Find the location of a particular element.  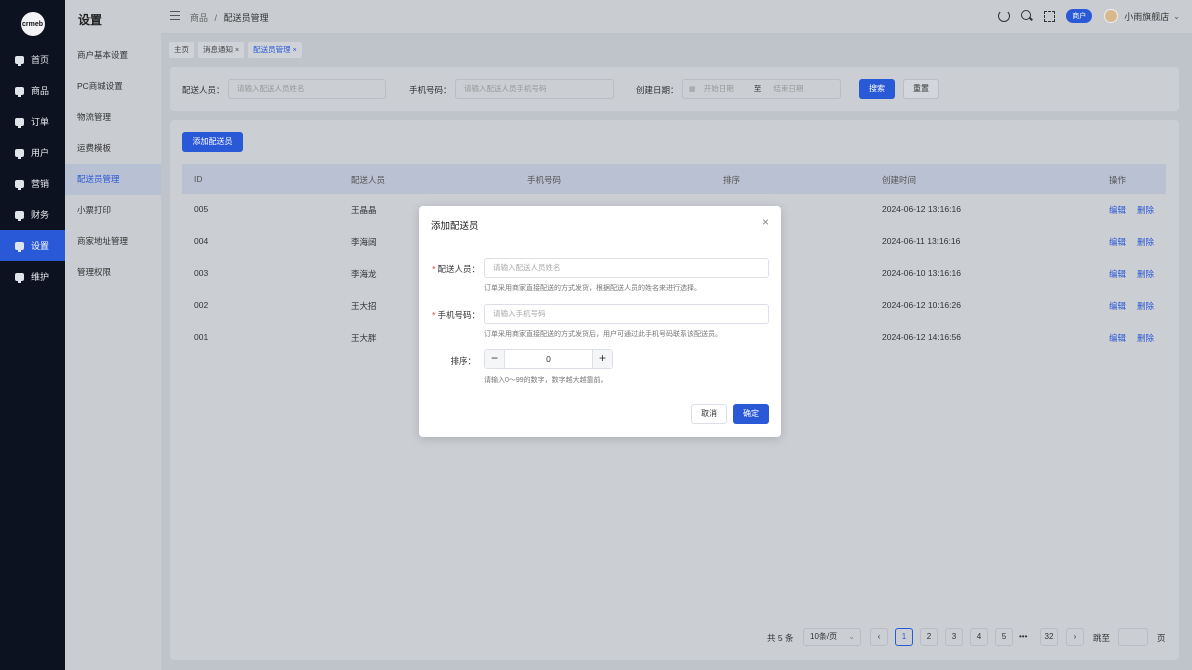

avatar is located at coordinates (1111, 16).